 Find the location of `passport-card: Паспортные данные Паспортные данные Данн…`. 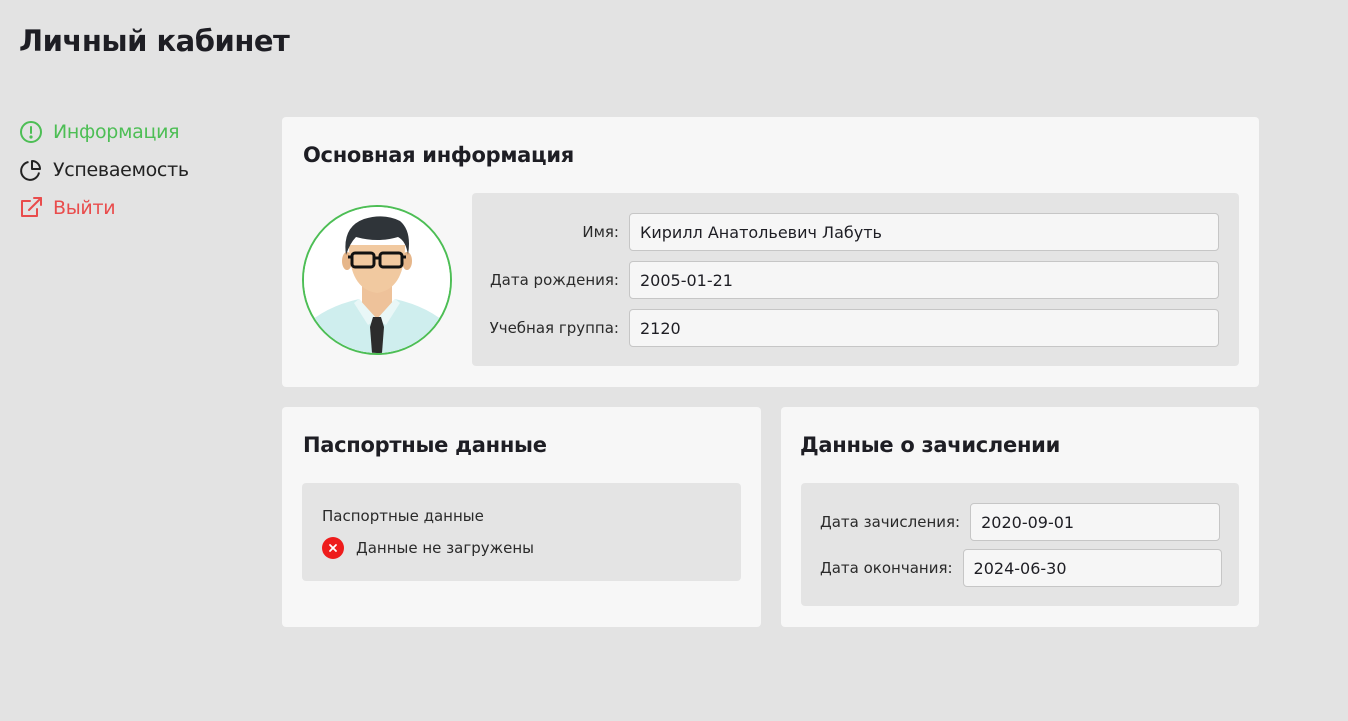

passport-card: Паспортные данные Паспортные данные Данн… is located at coordinates (521, 517).